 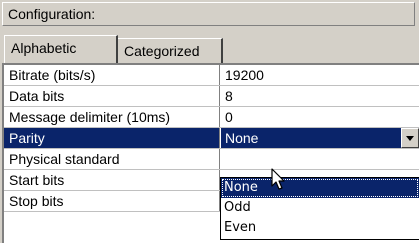 I want to click on property-value: 0, so click(x=320, y=117).